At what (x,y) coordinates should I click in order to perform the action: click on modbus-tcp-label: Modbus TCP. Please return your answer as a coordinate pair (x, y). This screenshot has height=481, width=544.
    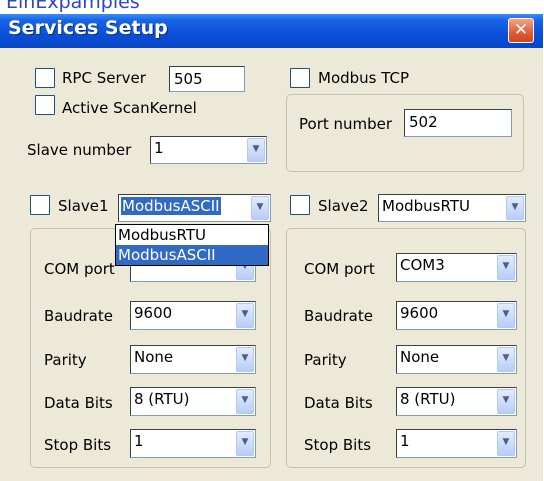
    Looking at the image, I should click on (364, 78).